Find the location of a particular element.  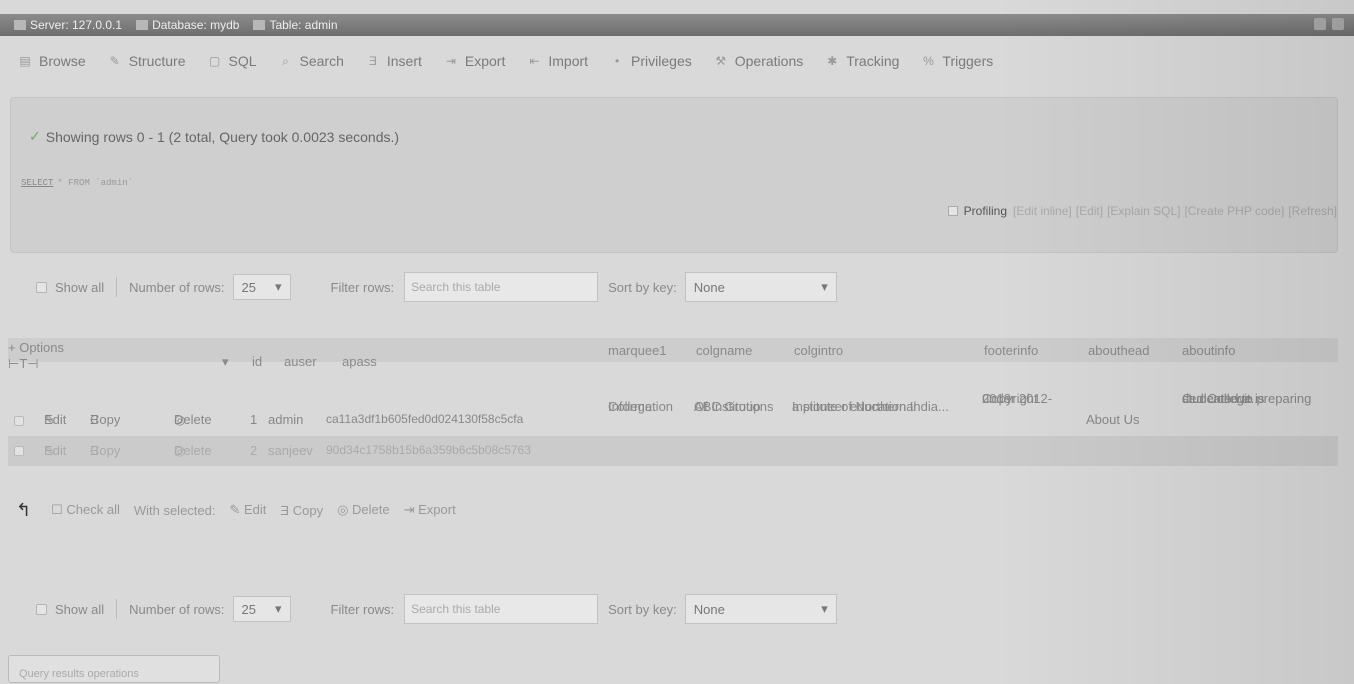

arrow-up-icon: ↰ is located at coordinates (24, 509).